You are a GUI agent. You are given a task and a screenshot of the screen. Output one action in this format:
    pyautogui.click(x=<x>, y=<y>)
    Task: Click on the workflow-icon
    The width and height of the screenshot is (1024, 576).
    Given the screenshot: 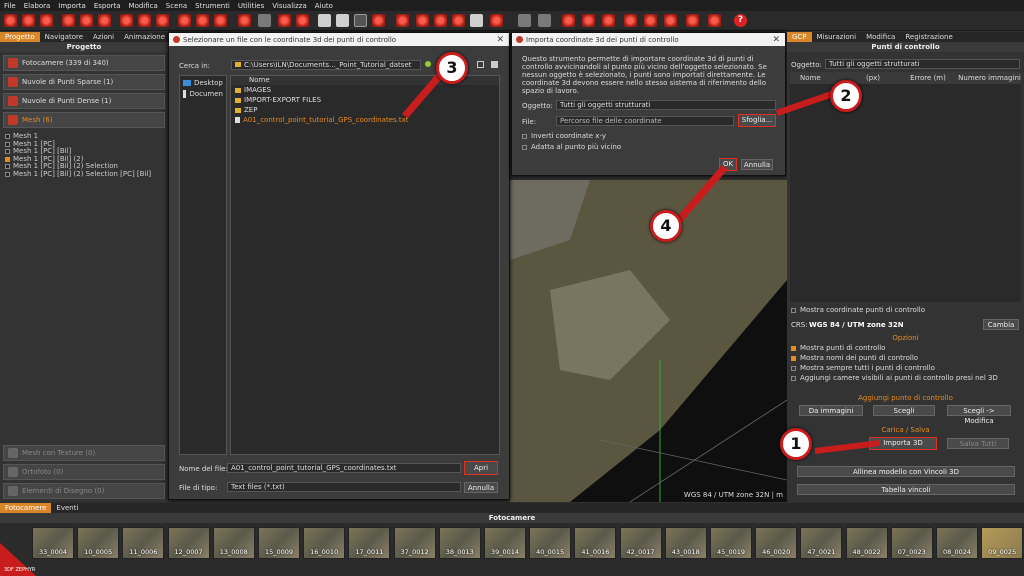 What is the action you would take?
    pyautogui.click(x=68, y=20)
    